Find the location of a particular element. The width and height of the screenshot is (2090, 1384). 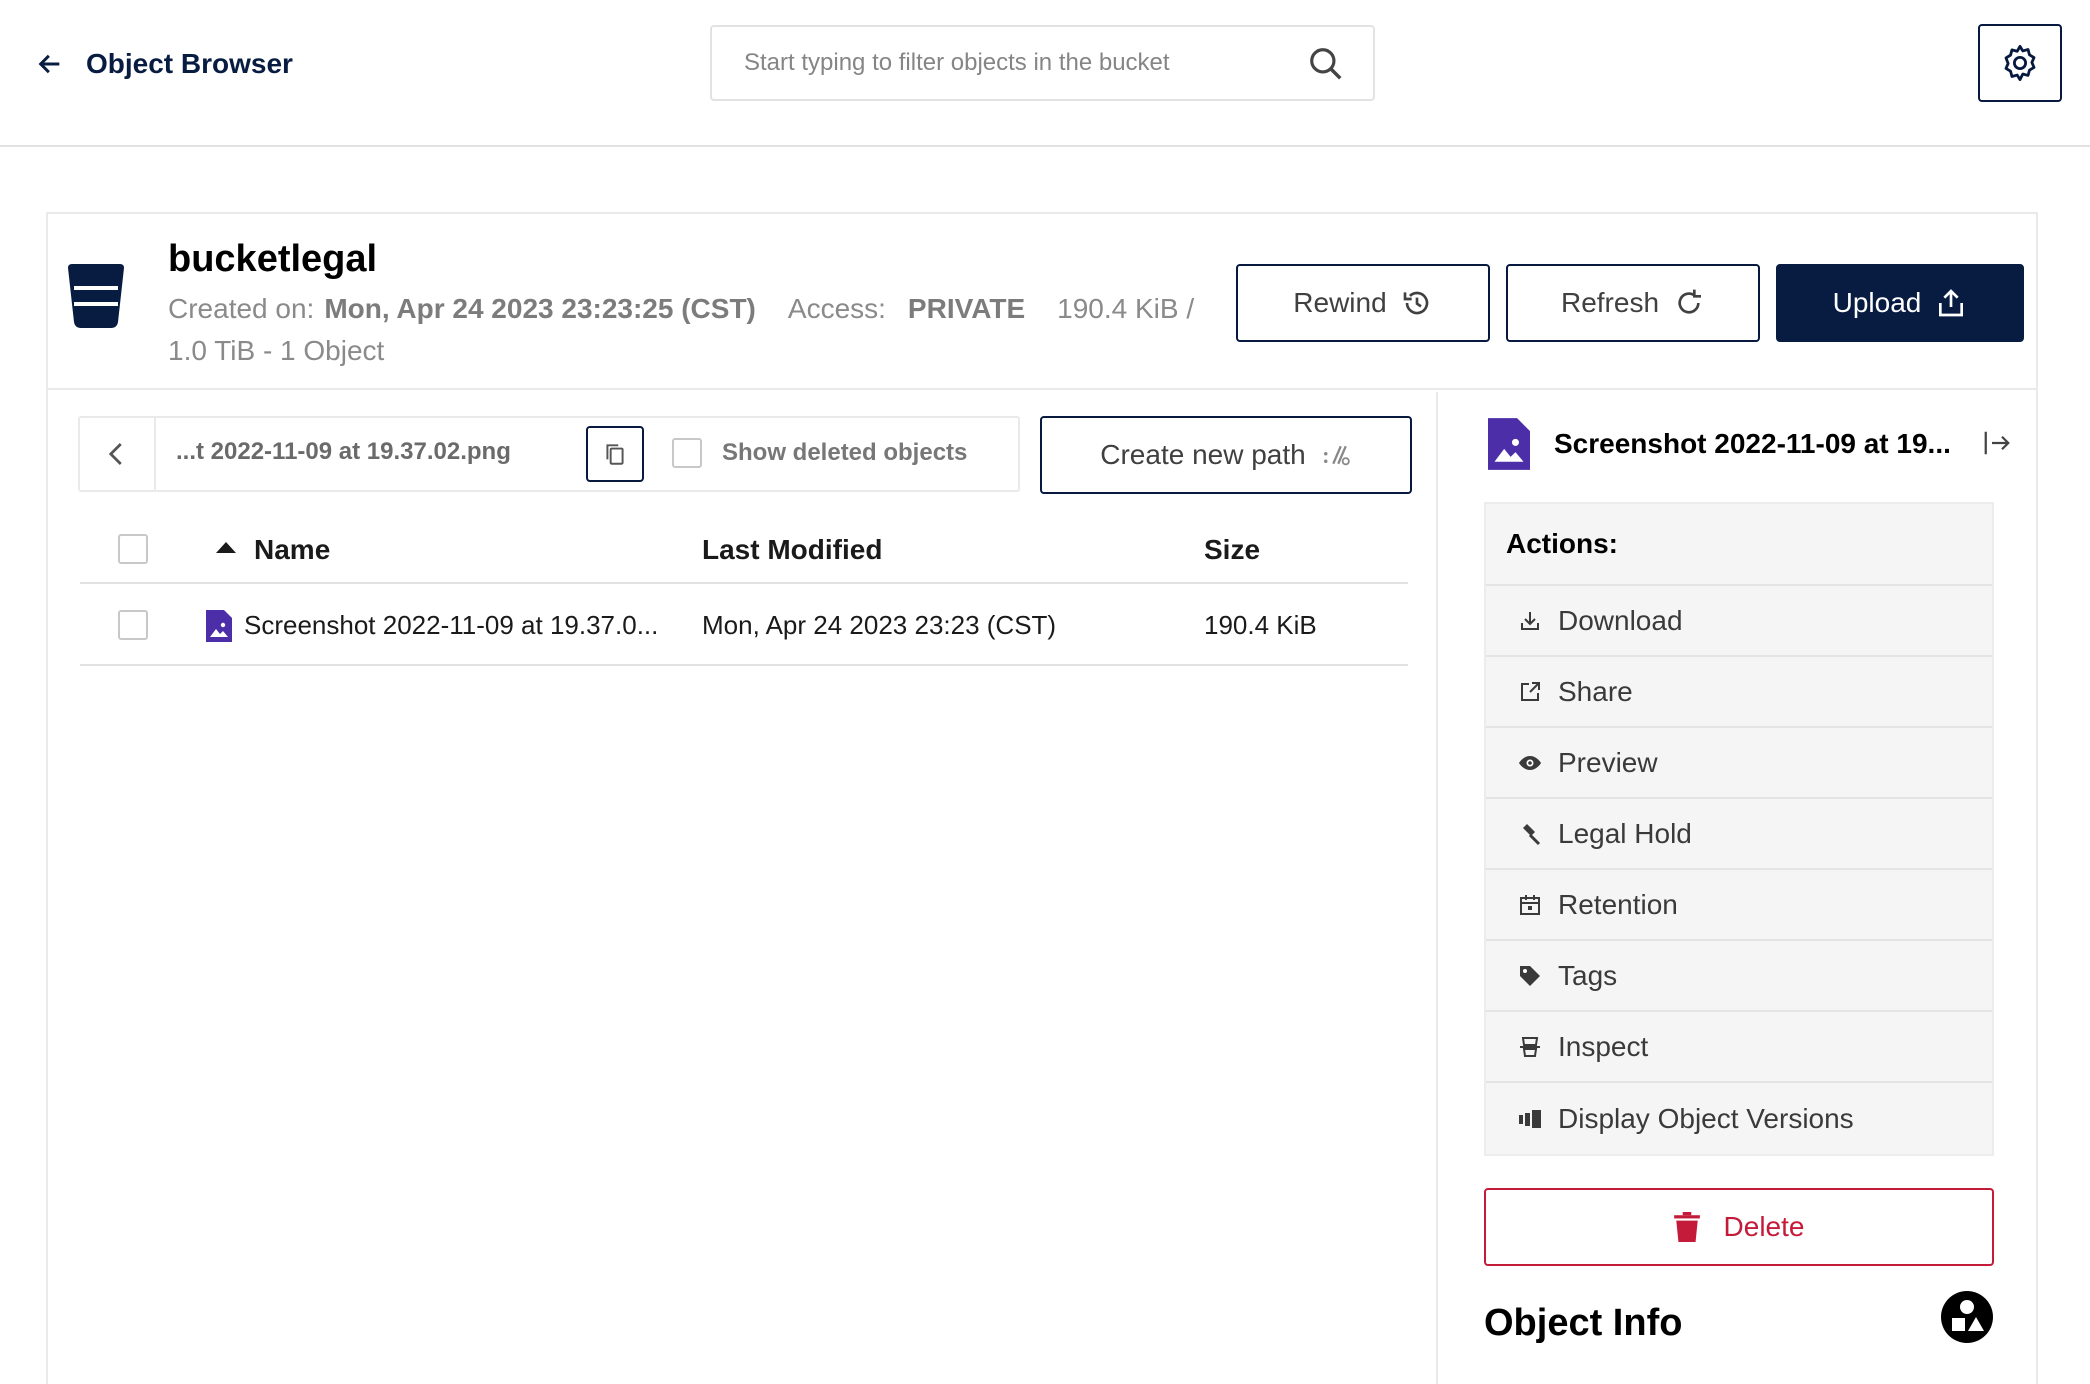

delete-label: Delete is located at coordinates (1764, 1226).